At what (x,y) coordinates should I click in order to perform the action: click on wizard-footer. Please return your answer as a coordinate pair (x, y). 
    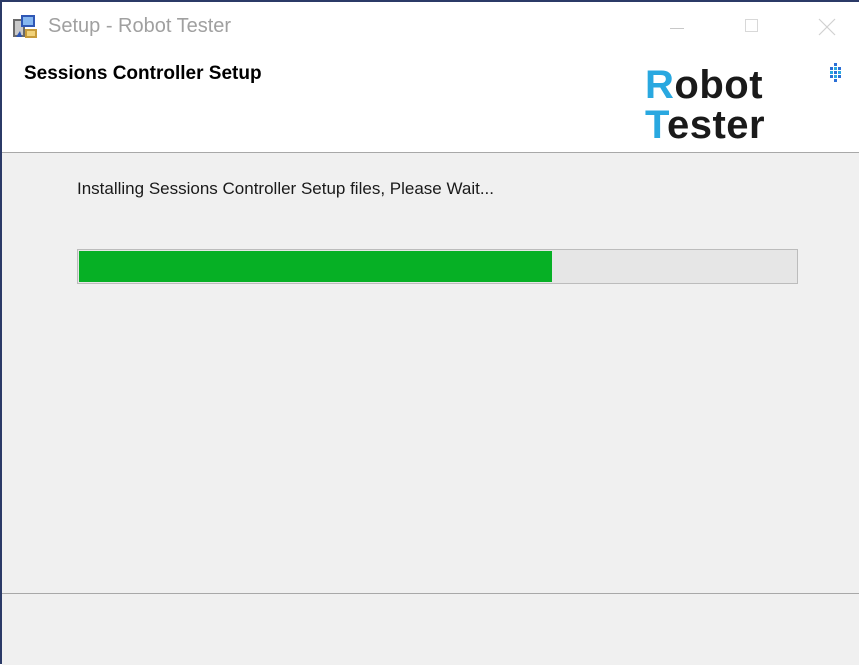
    Looking at the image, I should click on (430, 629).